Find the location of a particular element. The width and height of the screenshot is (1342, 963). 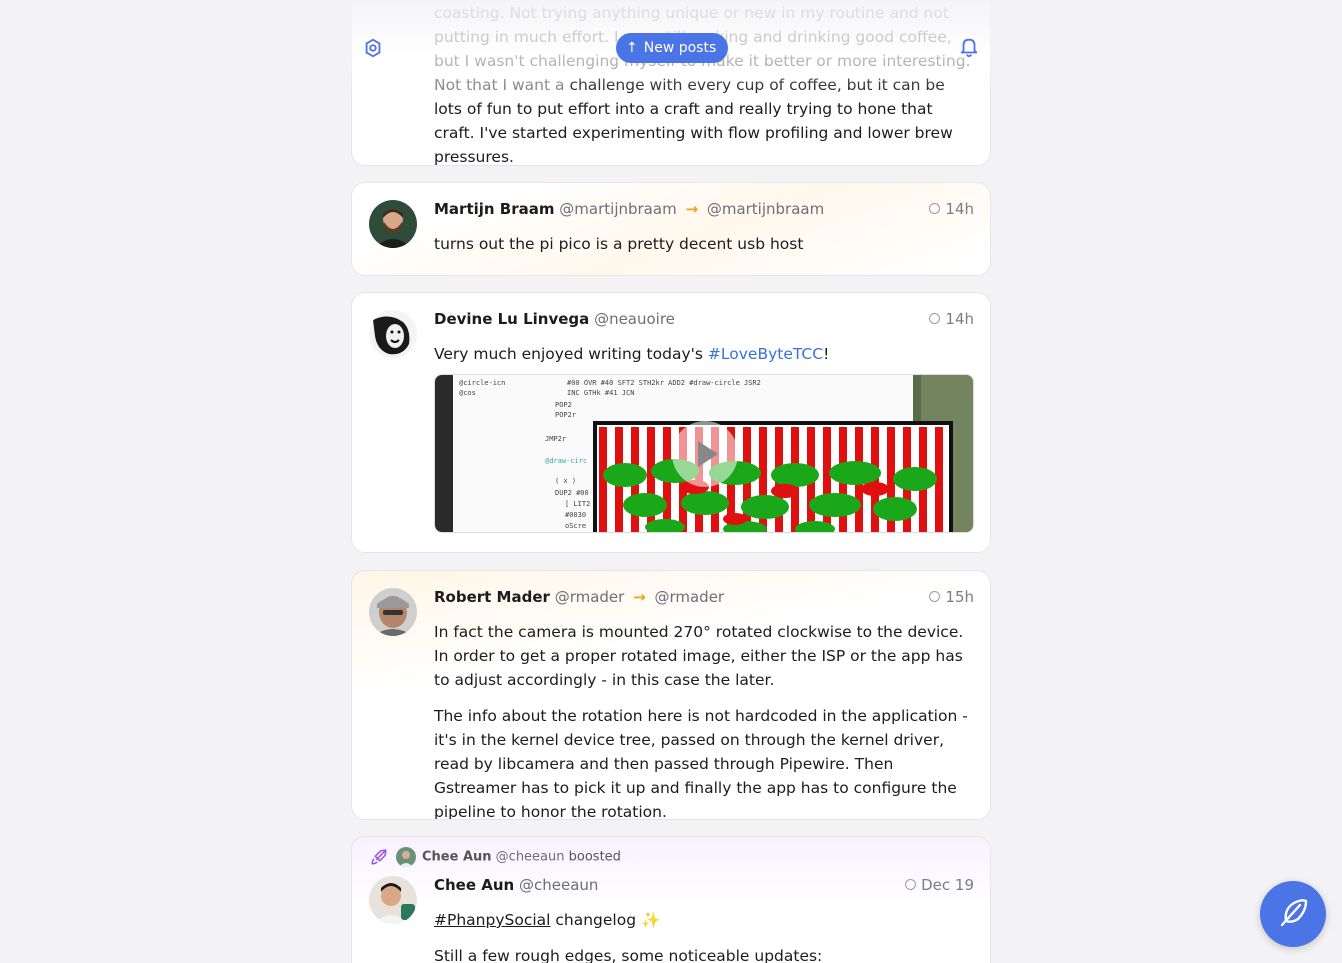

boosted-label: boosted is located at coordinates (594, 857).